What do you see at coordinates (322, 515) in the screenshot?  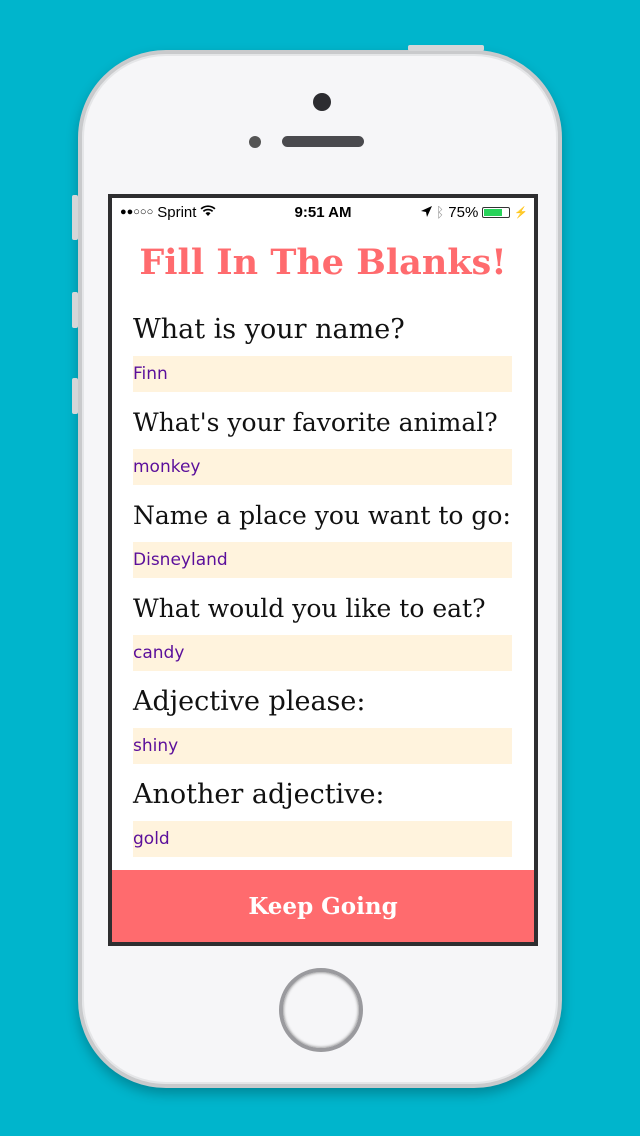 I see `field-label-place: Name a place you want to go:` at bounding box center [322, 515].